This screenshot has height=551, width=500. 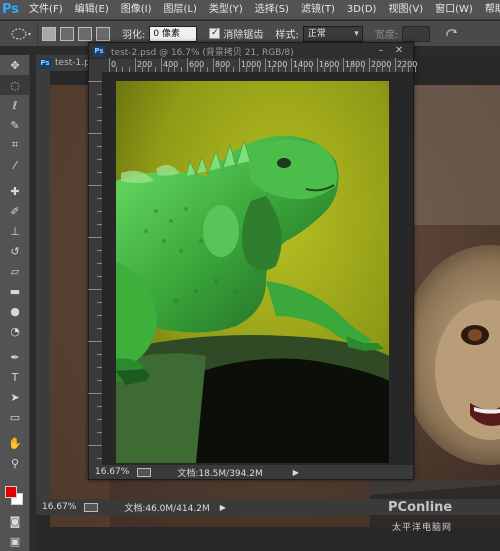 What do you see at coordinates (226, 10) in the screenshot?
I see `menu-type: 类型(Y)` at bounding box center [226, 10].